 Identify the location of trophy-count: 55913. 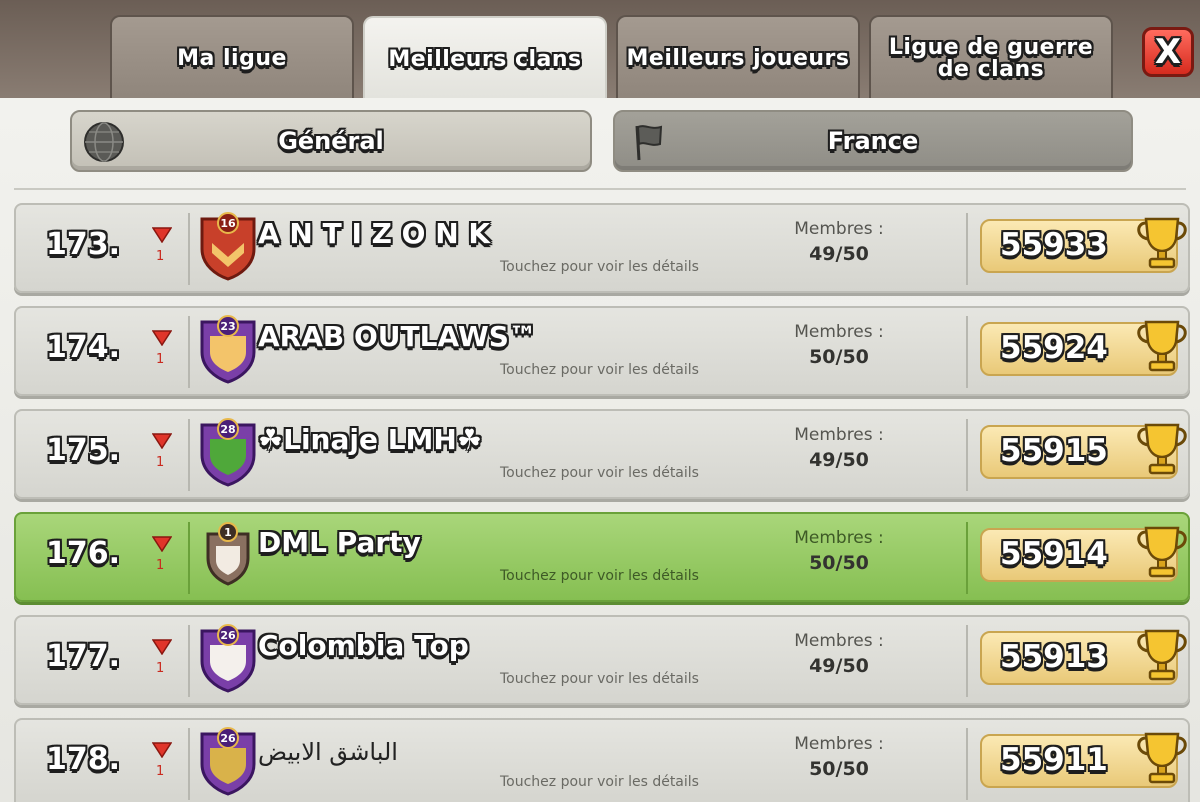
(1054, 657).